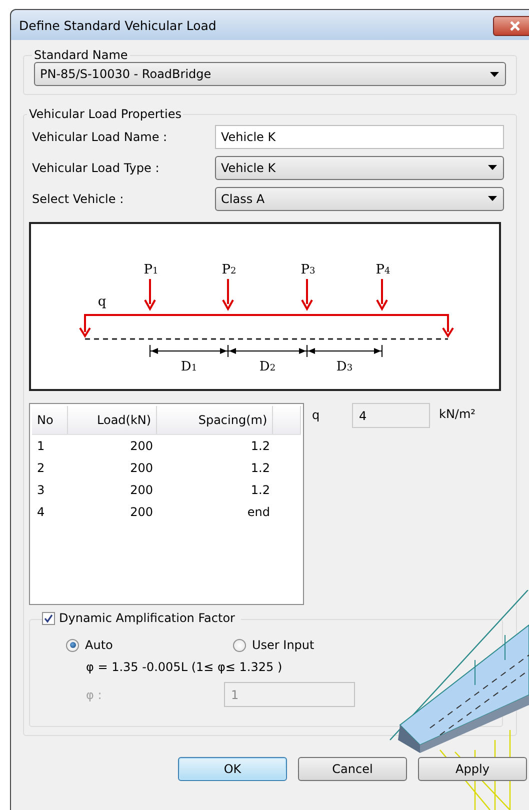 This screenshot has width=529, height=810. I want to click on group-label: Standard Name, so click(81, 55).